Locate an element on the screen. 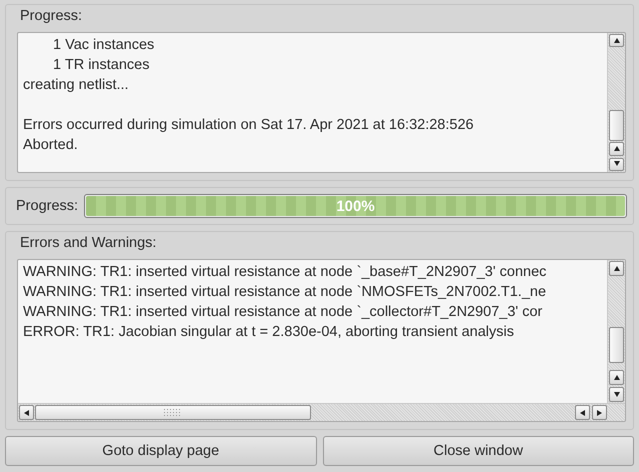  horizontal-scrollbar is located at coordinates (321, 412).